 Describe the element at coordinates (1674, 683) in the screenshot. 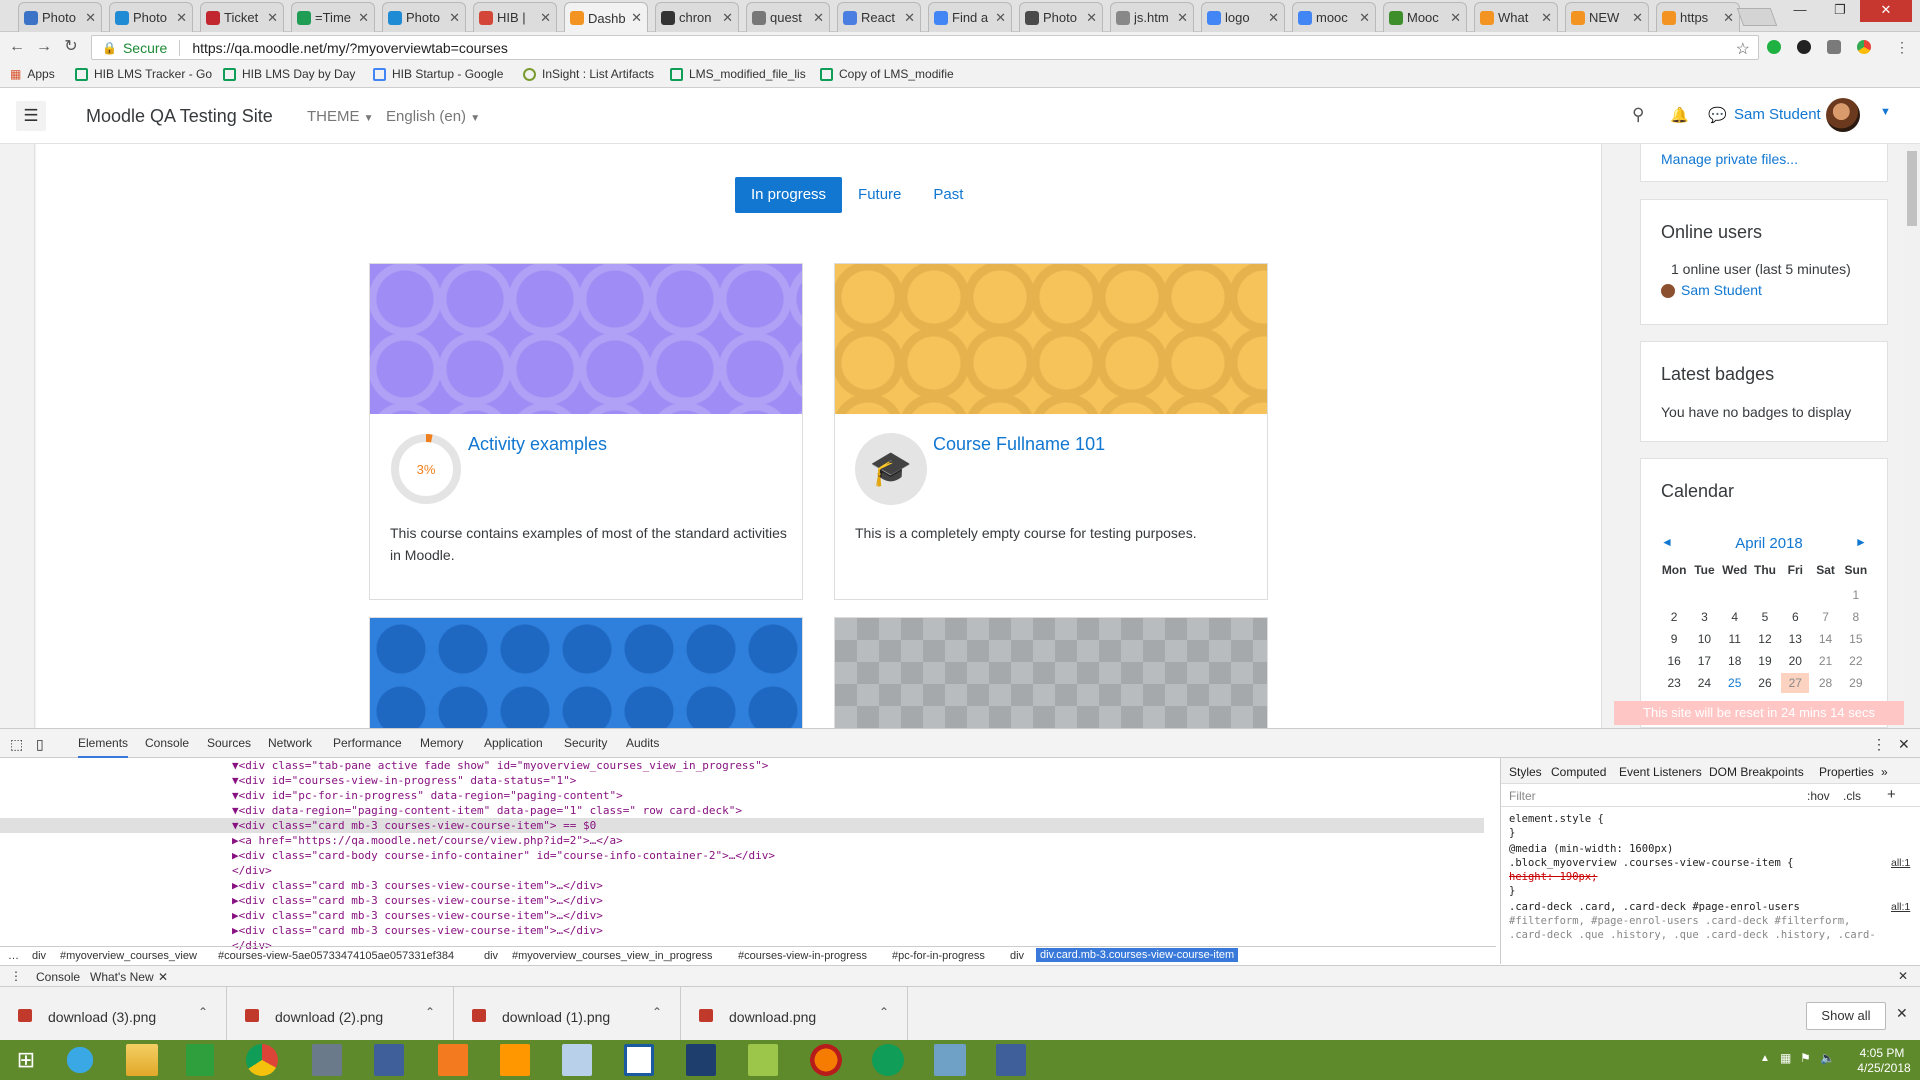

I see `calendar-day: 23` at that location.